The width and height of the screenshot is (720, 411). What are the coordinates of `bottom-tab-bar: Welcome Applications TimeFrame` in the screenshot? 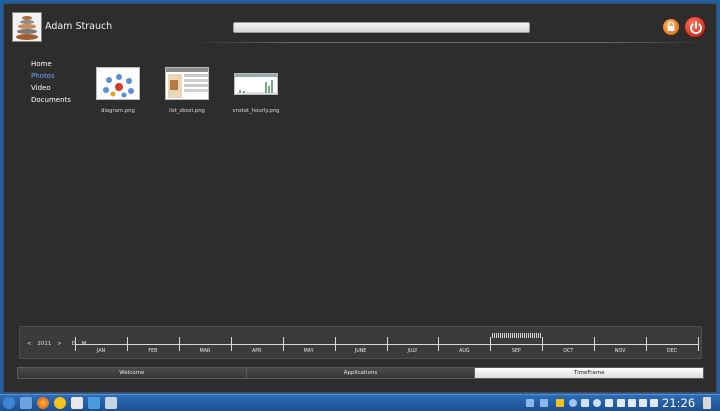 It's located at (360, 373).